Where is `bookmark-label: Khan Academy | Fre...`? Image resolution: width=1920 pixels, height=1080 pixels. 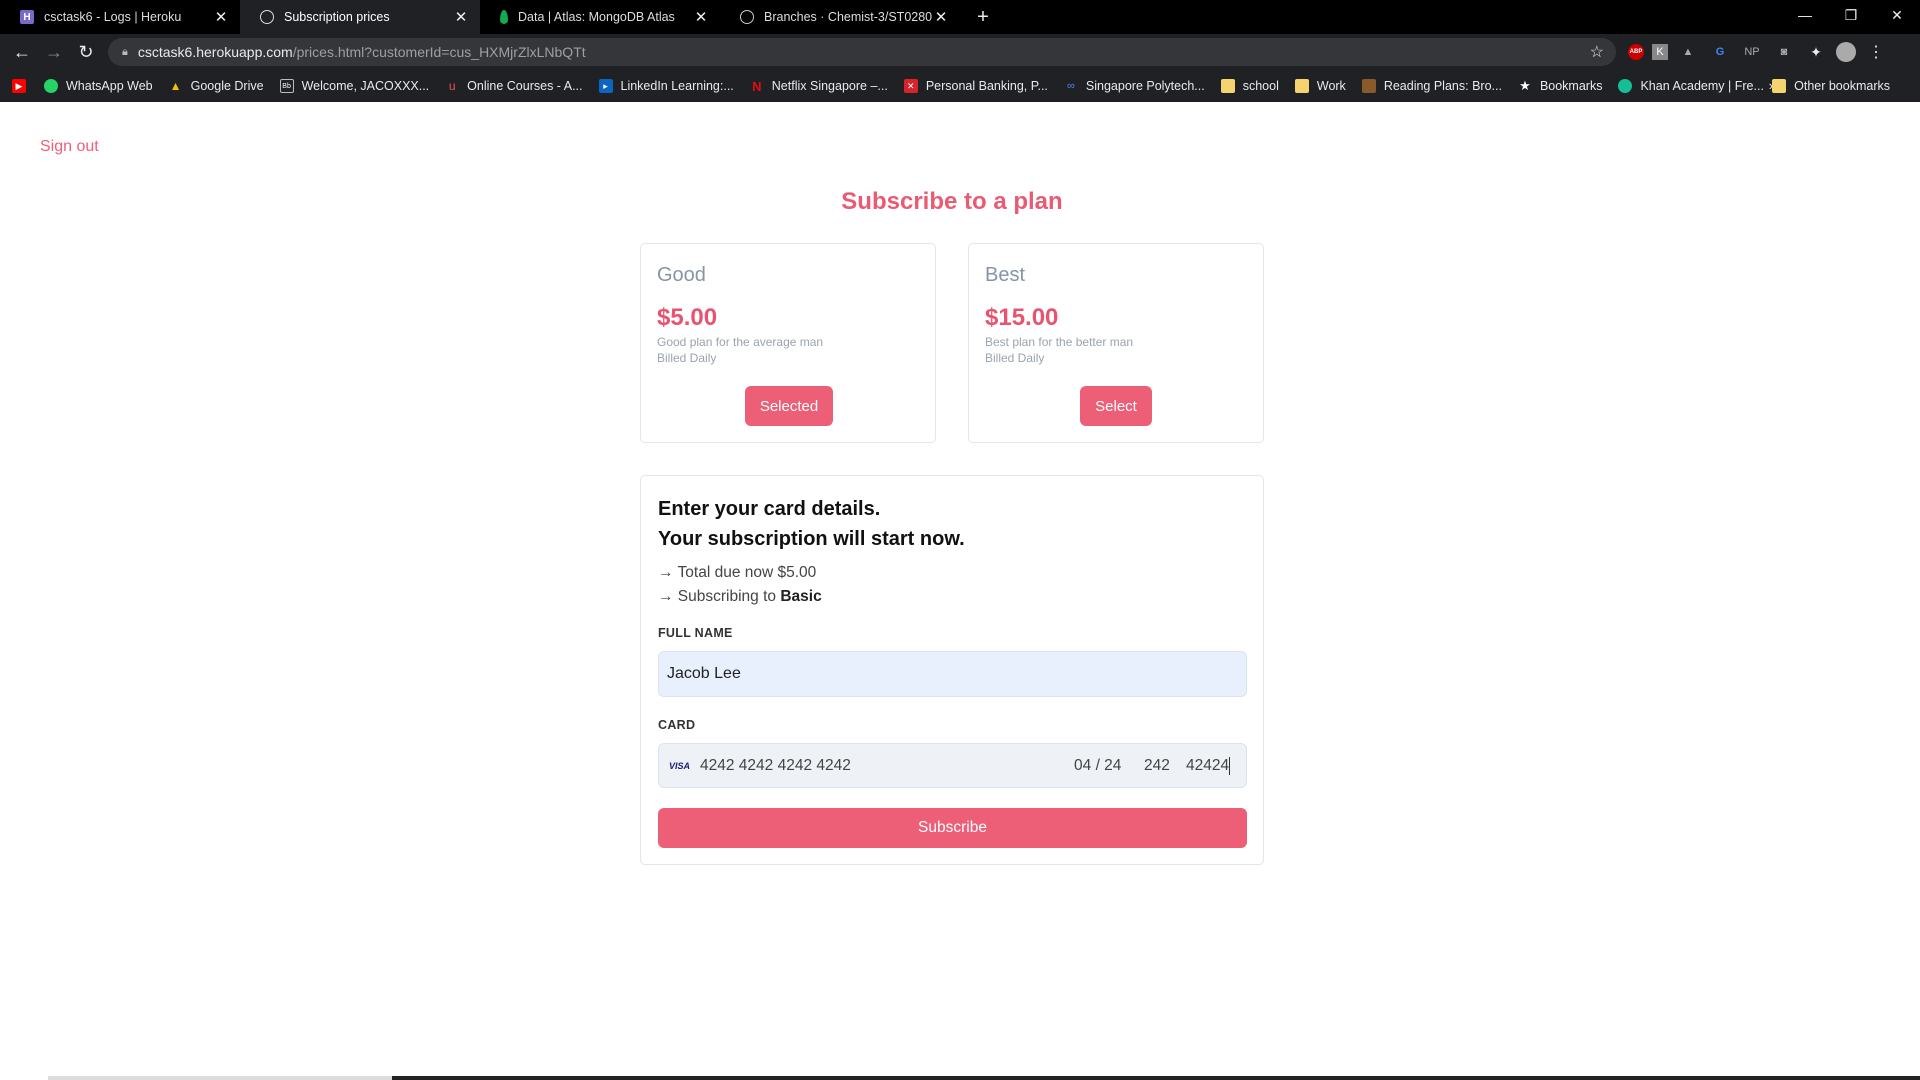 bookmark-label: Khan Academy | Fre... is located at coordinates (1702, 86).